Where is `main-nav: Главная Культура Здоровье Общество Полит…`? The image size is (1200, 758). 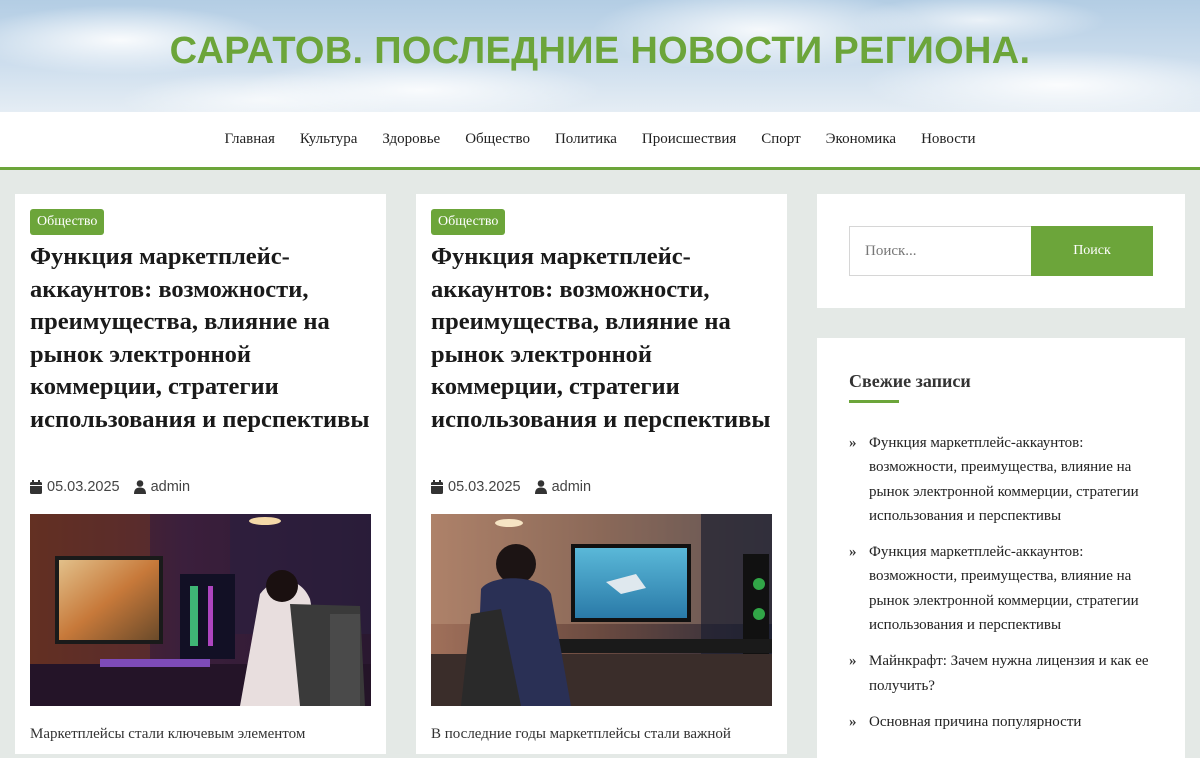
main-nav: Главная Культура Здоровье Общество Полит… is located at coordinates (600, 141).